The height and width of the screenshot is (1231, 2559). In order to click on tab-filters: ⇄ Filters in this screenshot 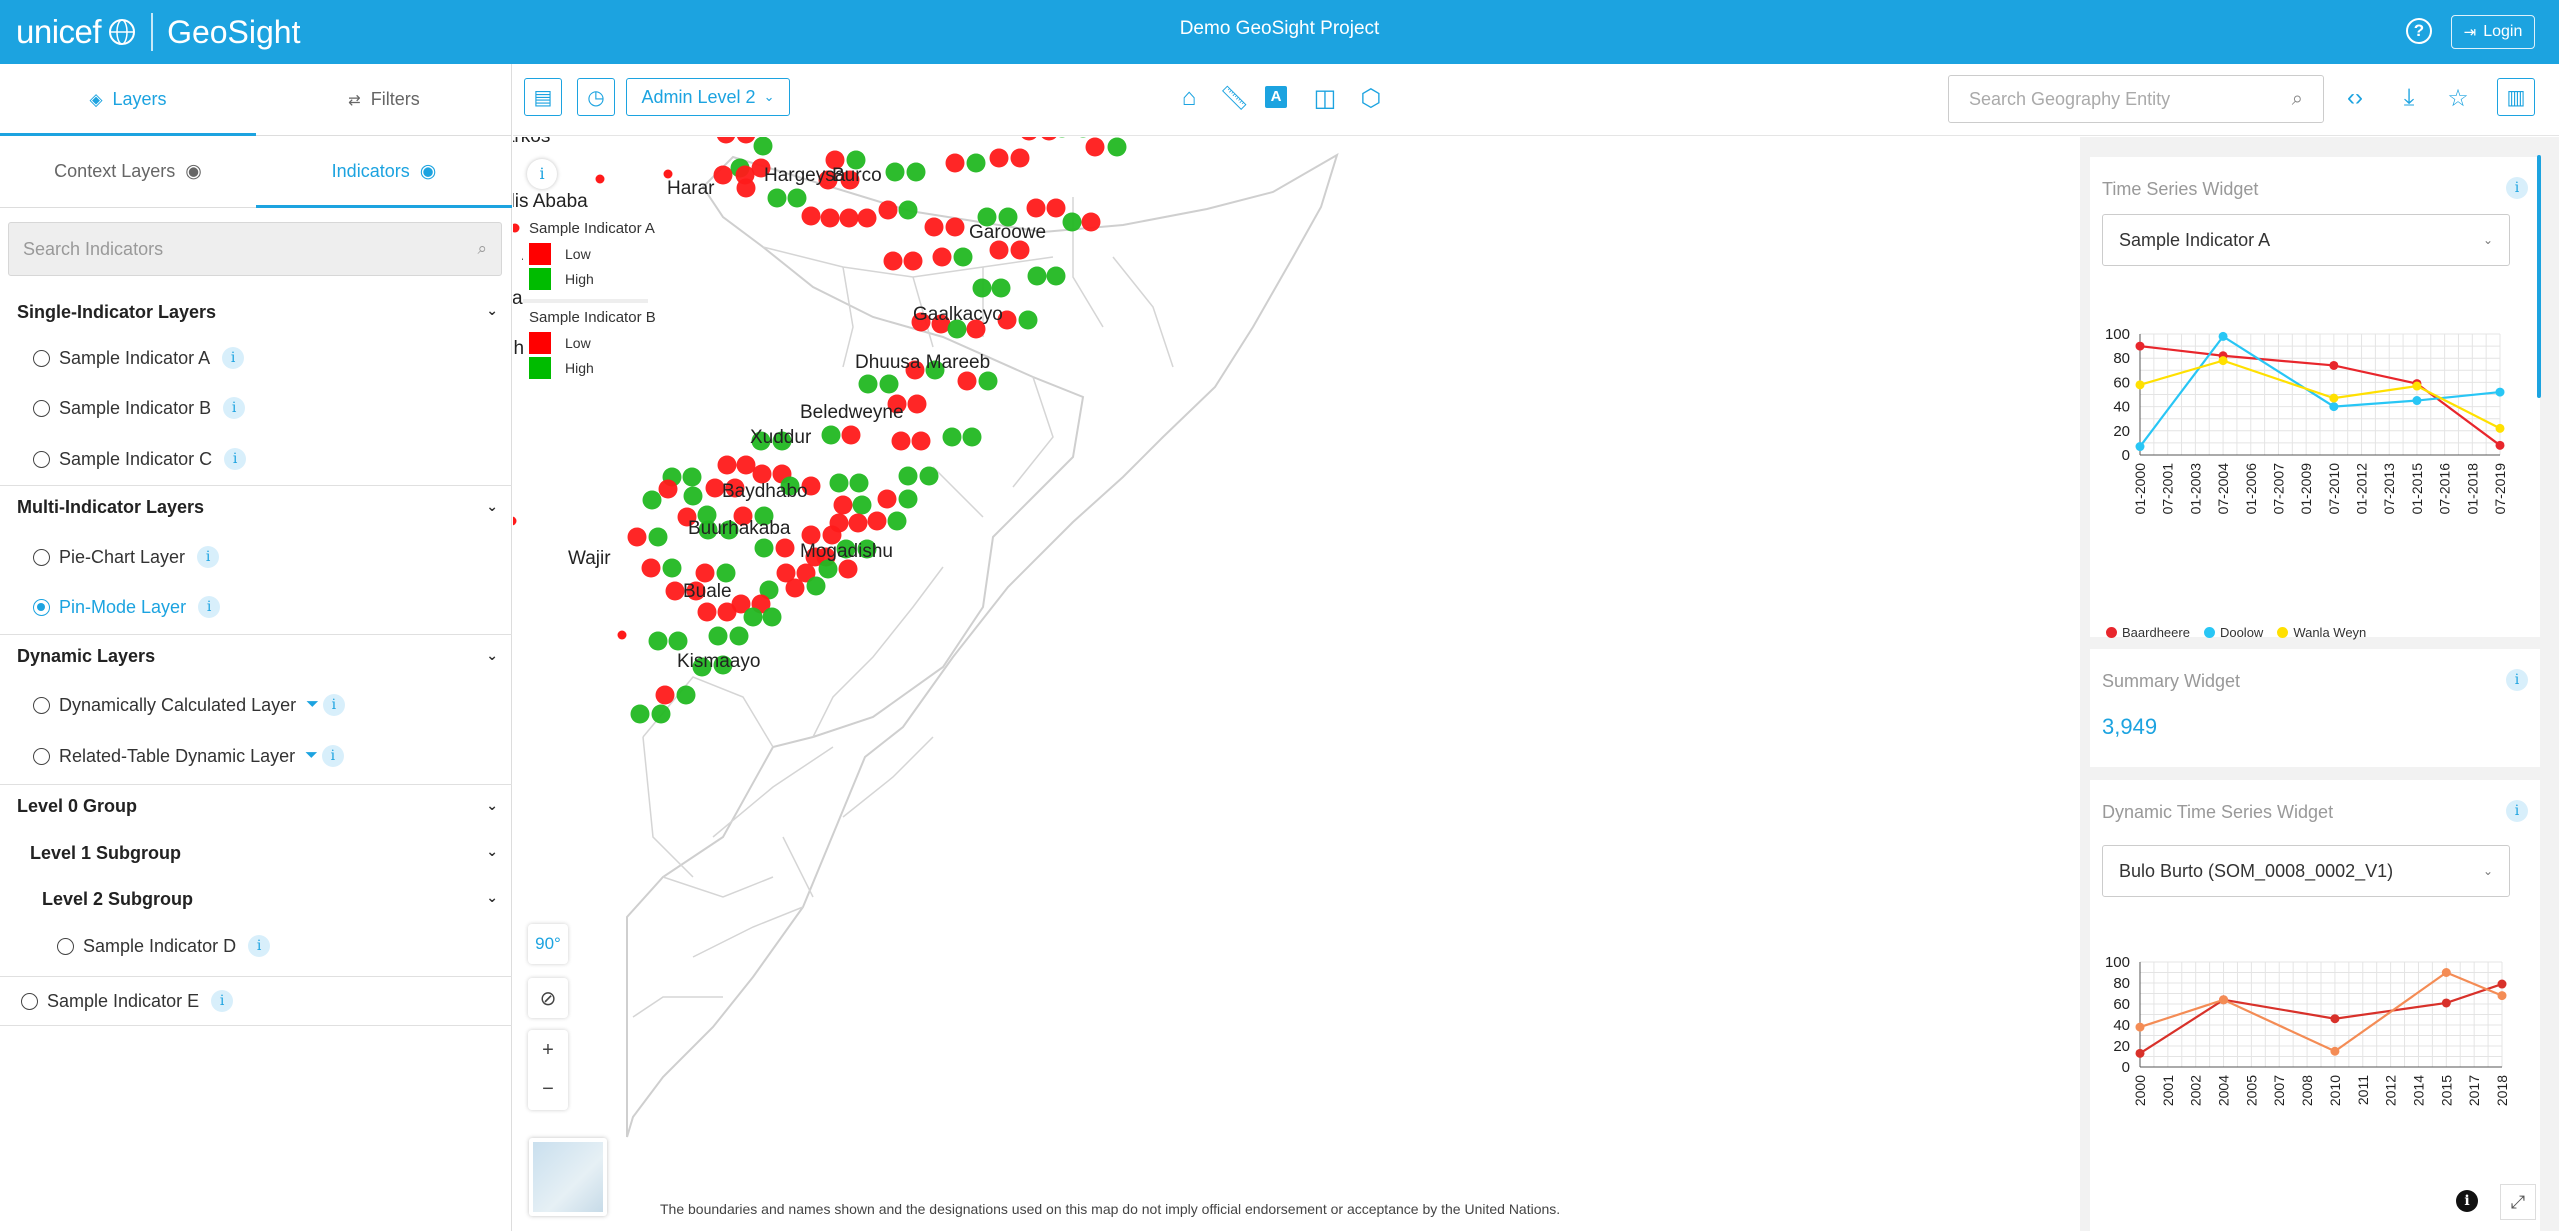, I will do `click(384, 99)`.